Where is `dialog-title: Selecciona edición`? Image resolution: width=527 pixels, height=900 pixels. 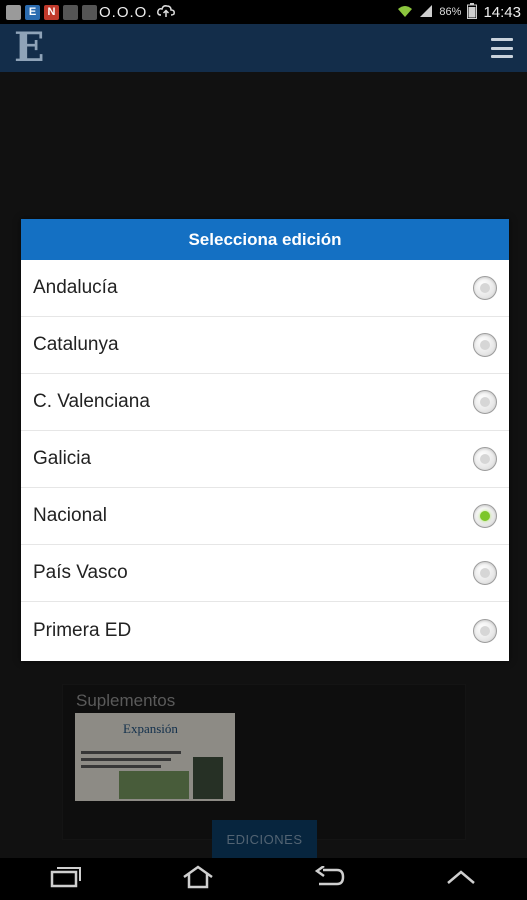
dialog-title: Selecciona edición is located at coordinates (265, 239).